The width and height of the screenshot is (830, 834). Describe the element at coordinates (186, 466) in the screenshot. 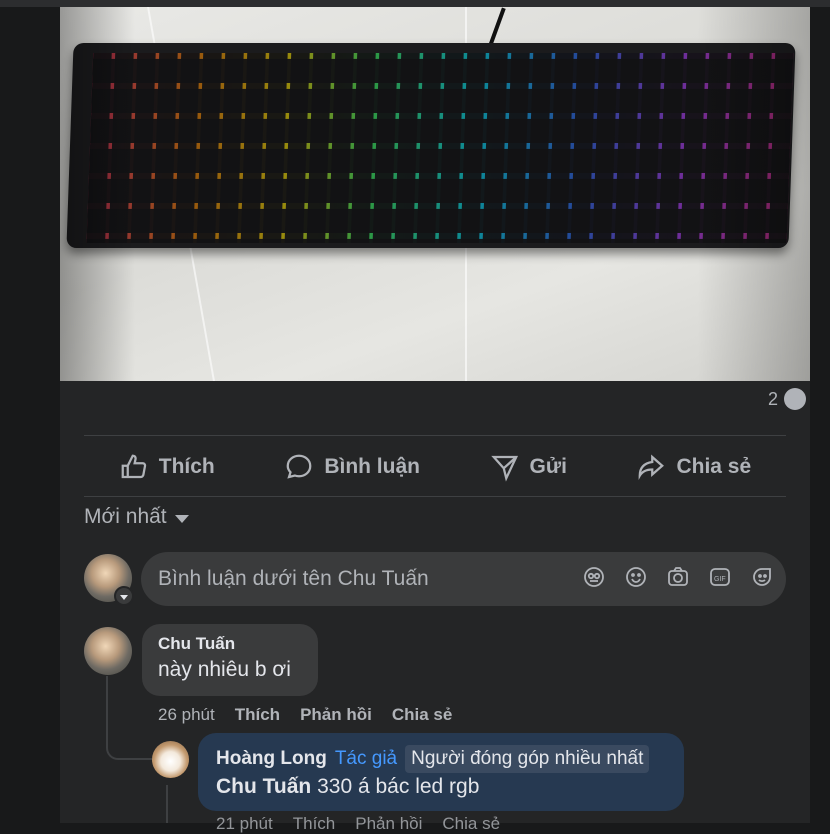

I see `like-label: Thích` at that location.